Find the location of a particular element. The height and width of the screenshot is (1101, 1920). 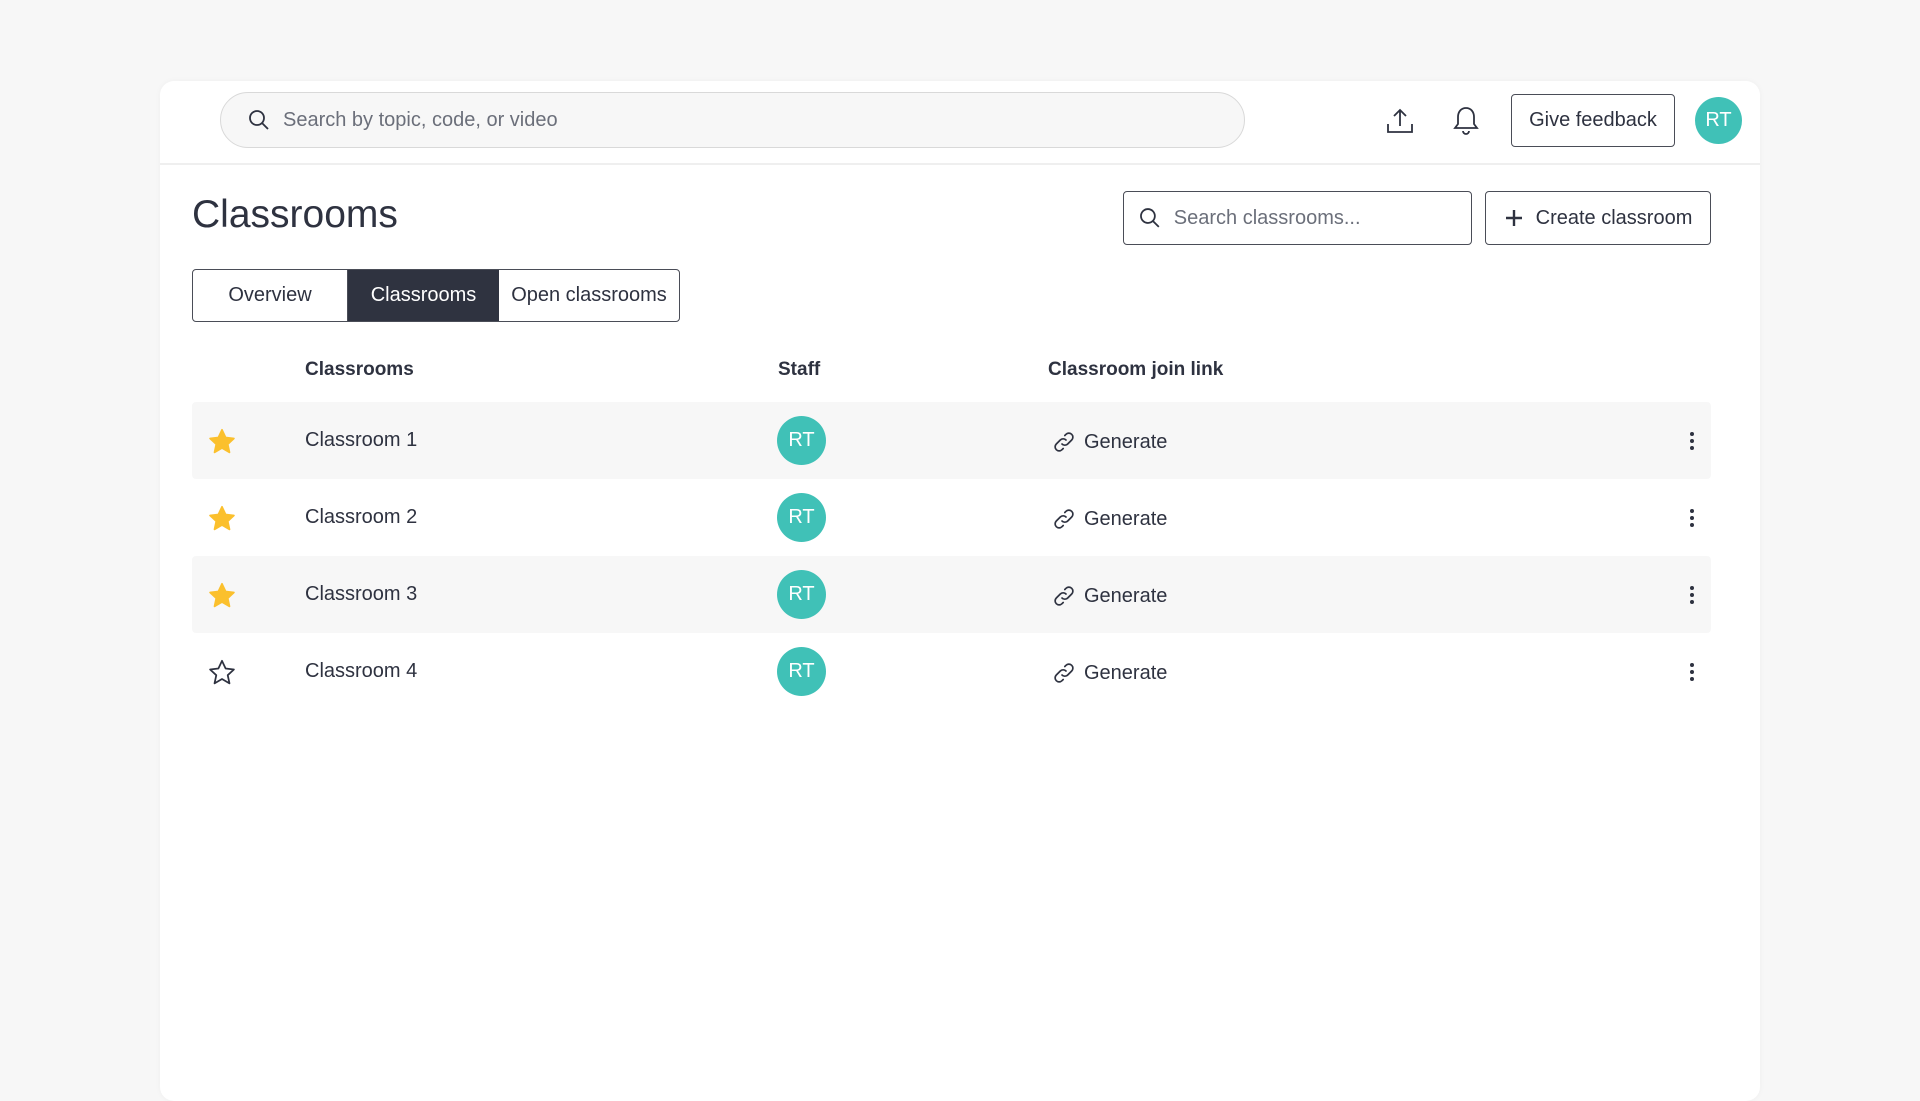

page-title: Classrooms is located at coordinates (295, 214).